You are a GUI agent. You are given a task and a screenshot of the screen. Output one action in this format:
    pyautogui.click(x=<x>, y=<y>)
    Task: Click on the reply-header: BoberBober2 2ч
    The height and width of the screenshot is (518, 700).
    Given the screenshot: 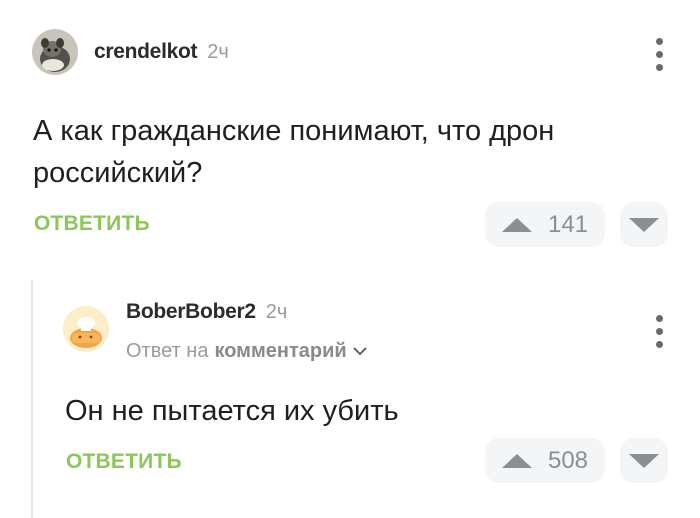 What is the action you would take?
    pyautogui.click(x=206, y=312)
    